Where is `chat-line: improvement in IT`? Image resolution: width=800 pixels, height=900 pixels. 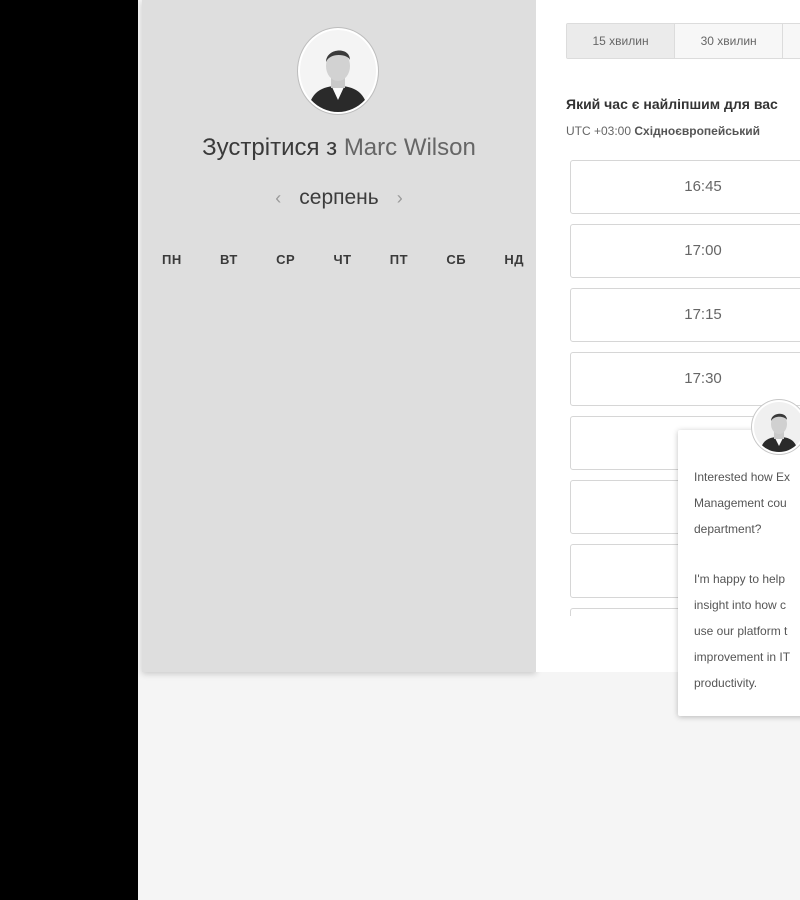 chat-line: improvement in IT is located at coordinates (742, 657).